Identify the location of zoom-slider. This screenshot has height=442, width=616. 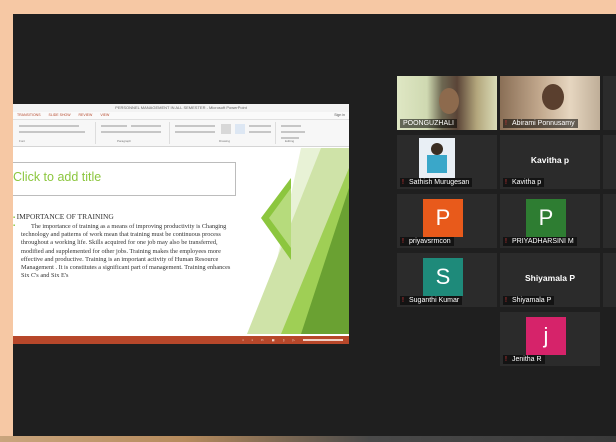
(323, 340).